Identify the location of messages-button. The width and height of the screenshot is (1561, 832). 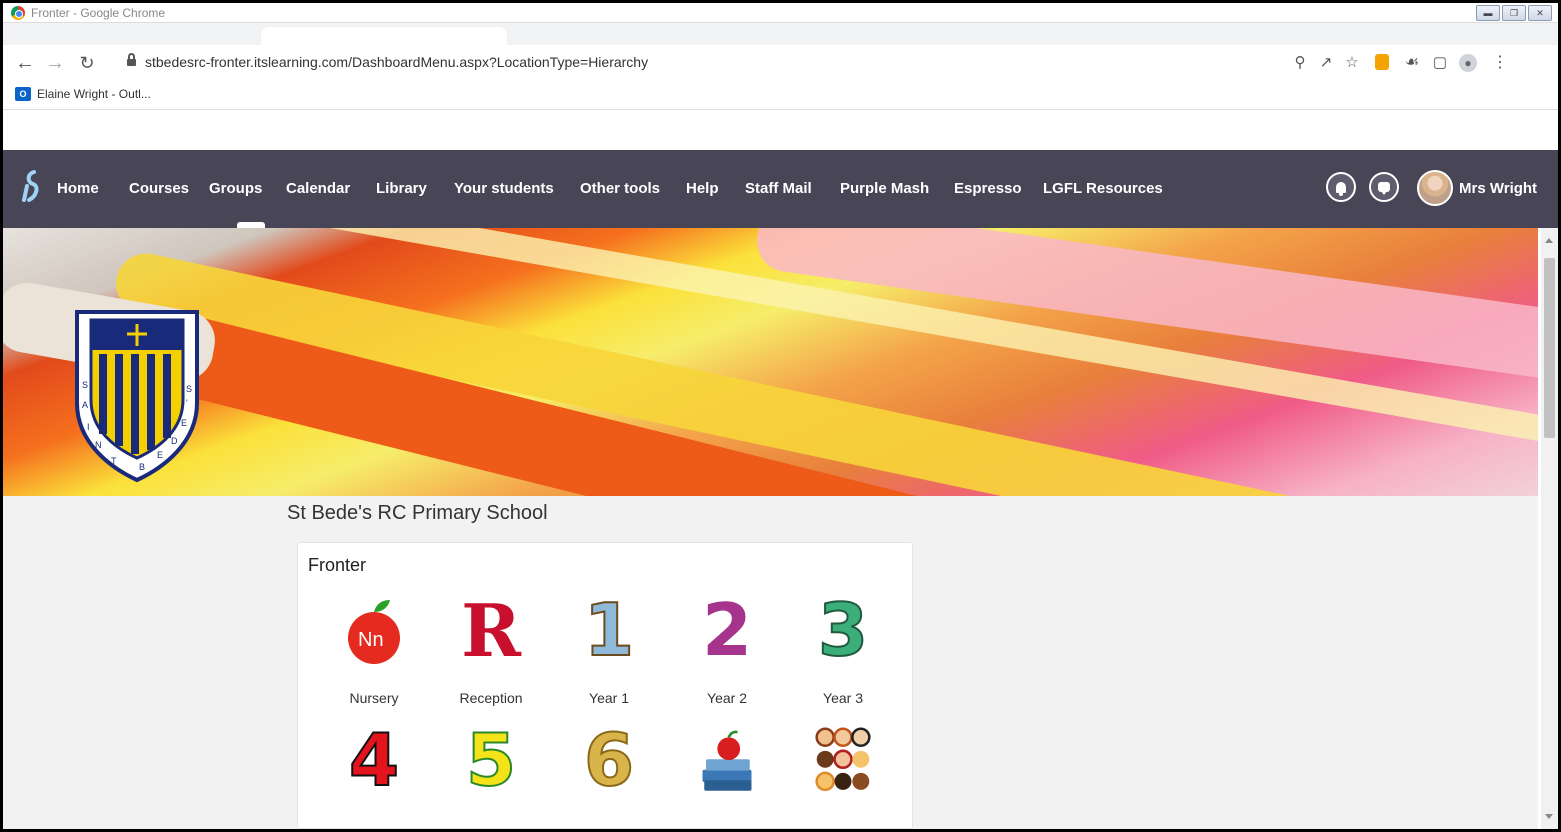
(1384, 187).